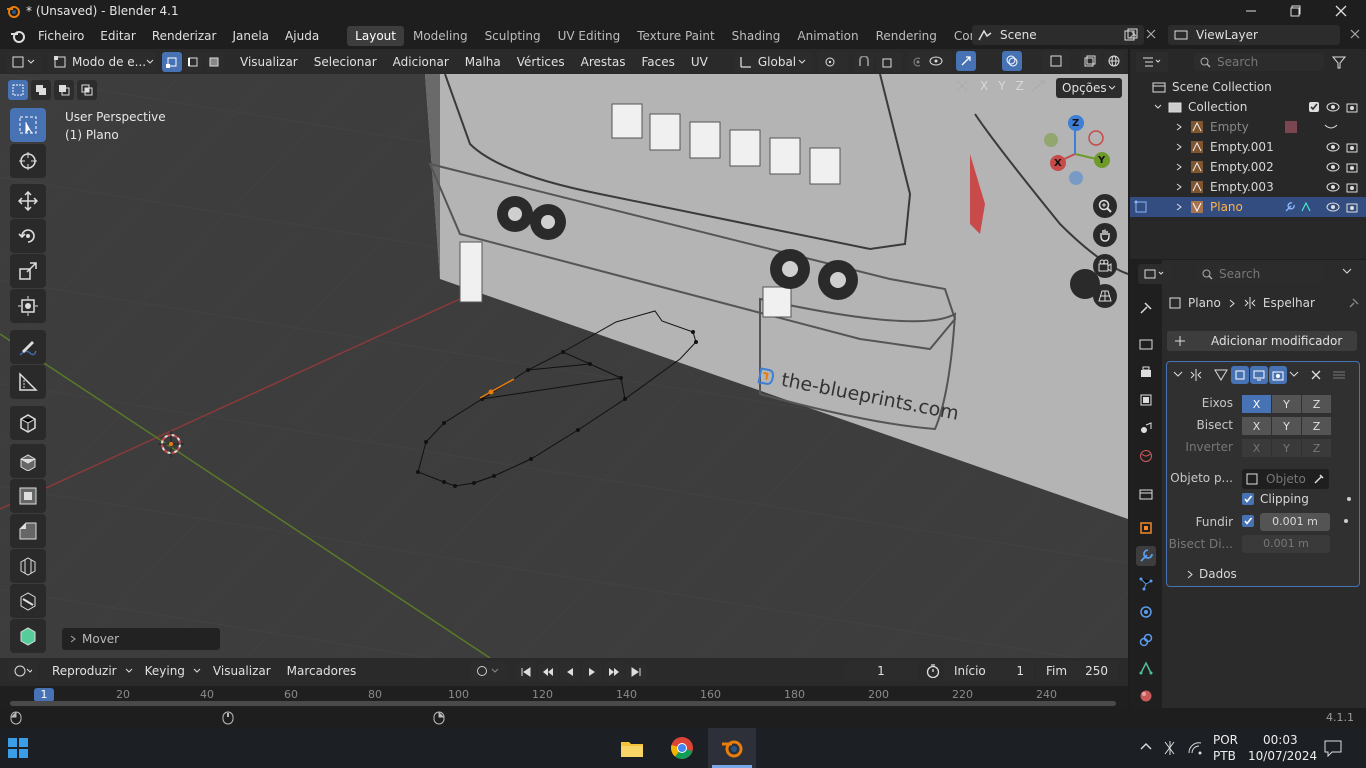 This screenshot has width=1366, height=768. Describe the element at coordinates (1195, 748) in the screenshot. I see `wifi-icon` at that location.